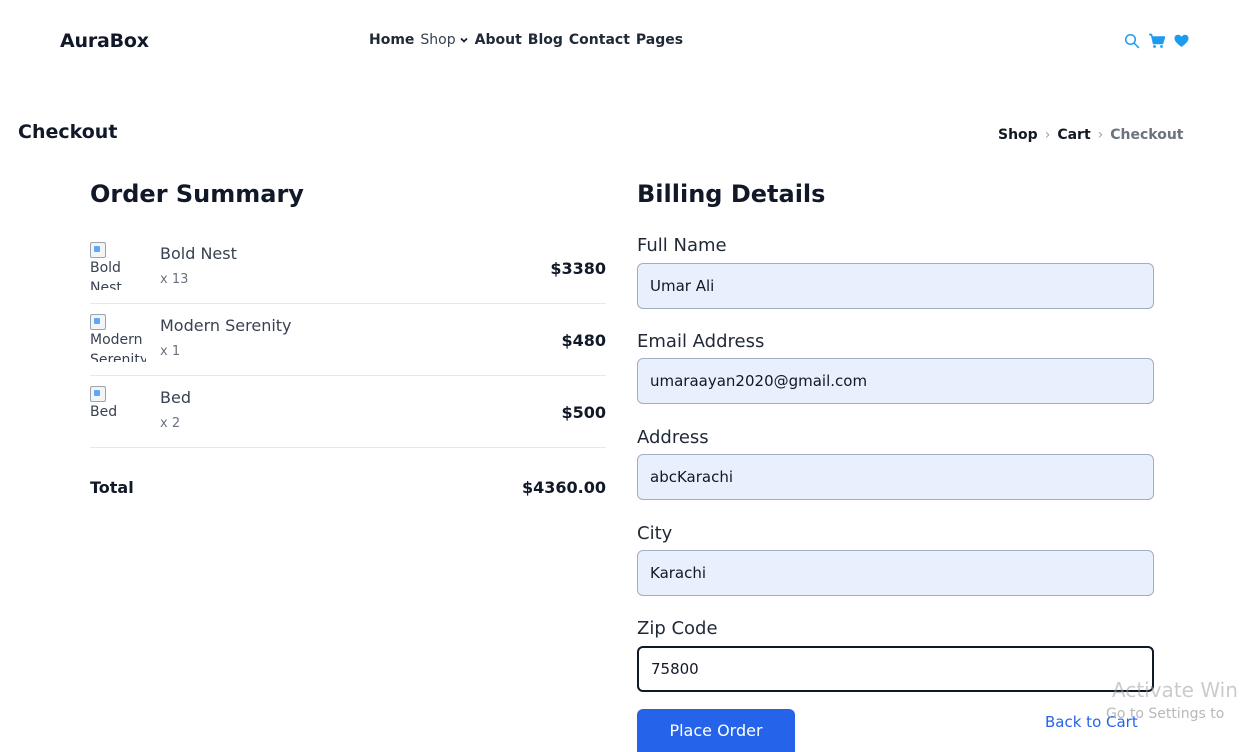 The image size is (1249, 752). What do you see at coordinates (895, 477) in the screenshot?
I see `address-input` at bounding box center [895, 477].